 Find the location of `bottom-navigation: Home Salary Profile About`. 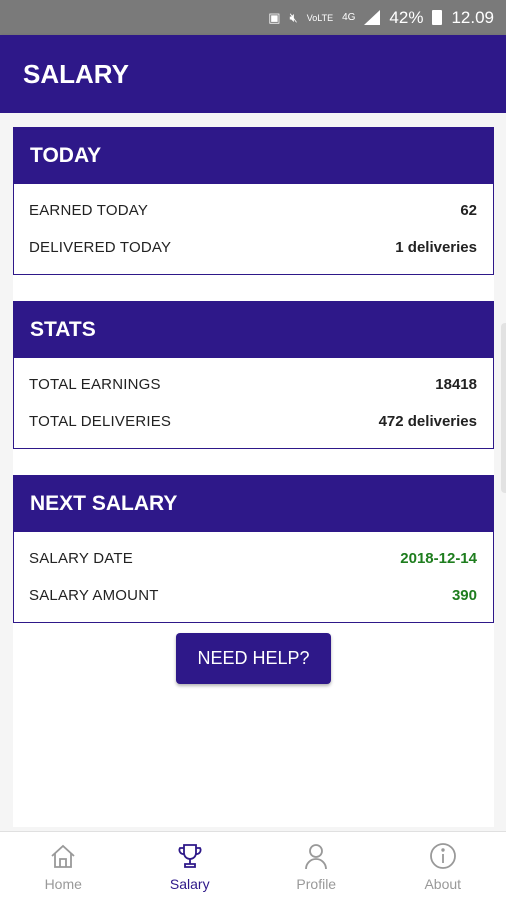

bottom-navigation: Home Salary Profile About is located at coordinates (253, 865).